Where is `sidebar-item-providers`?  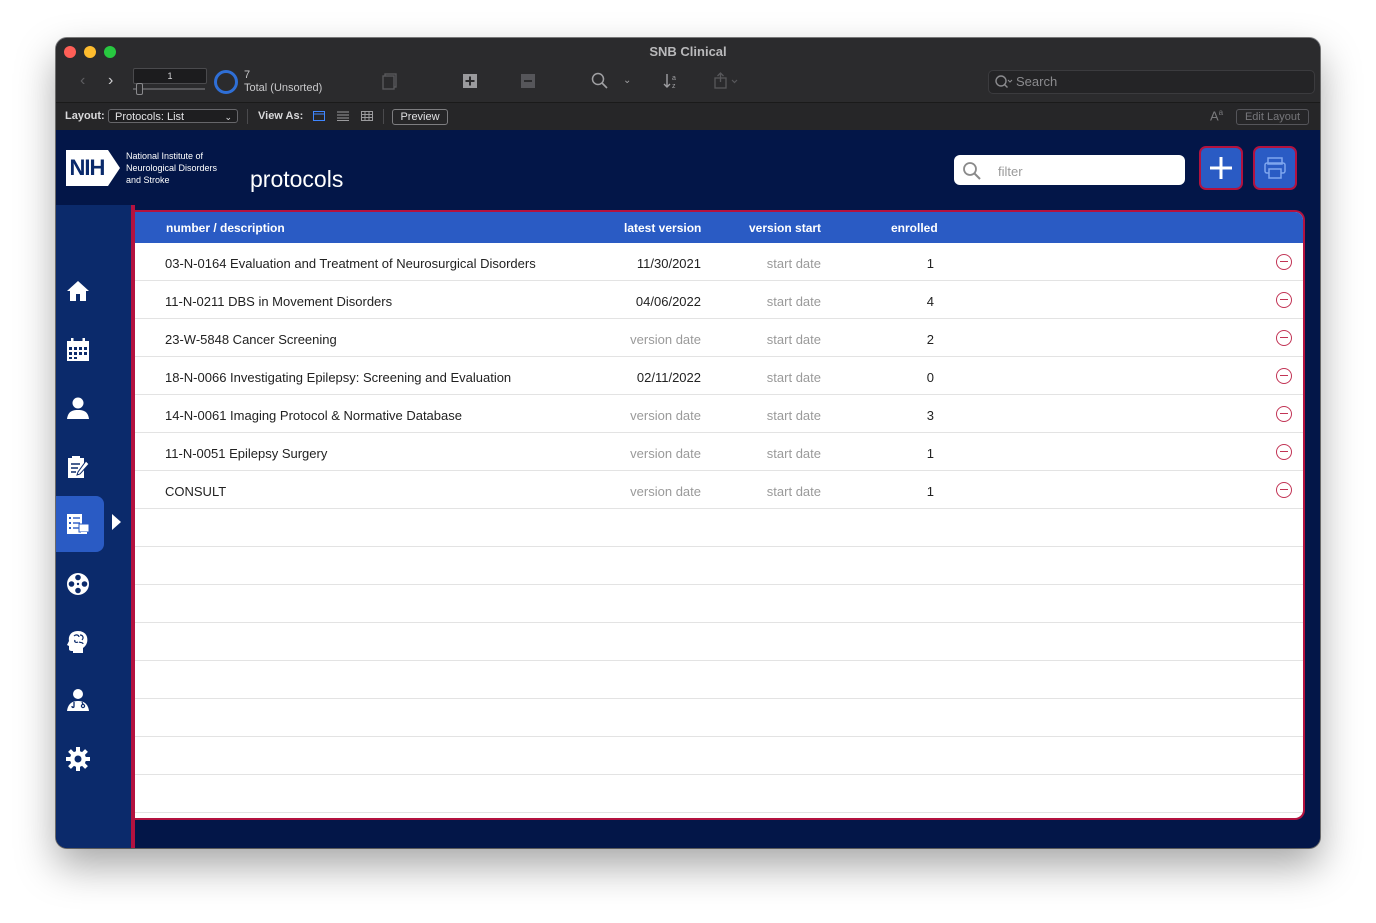 sidebar-item-providers is located at coordinates (80, 700).